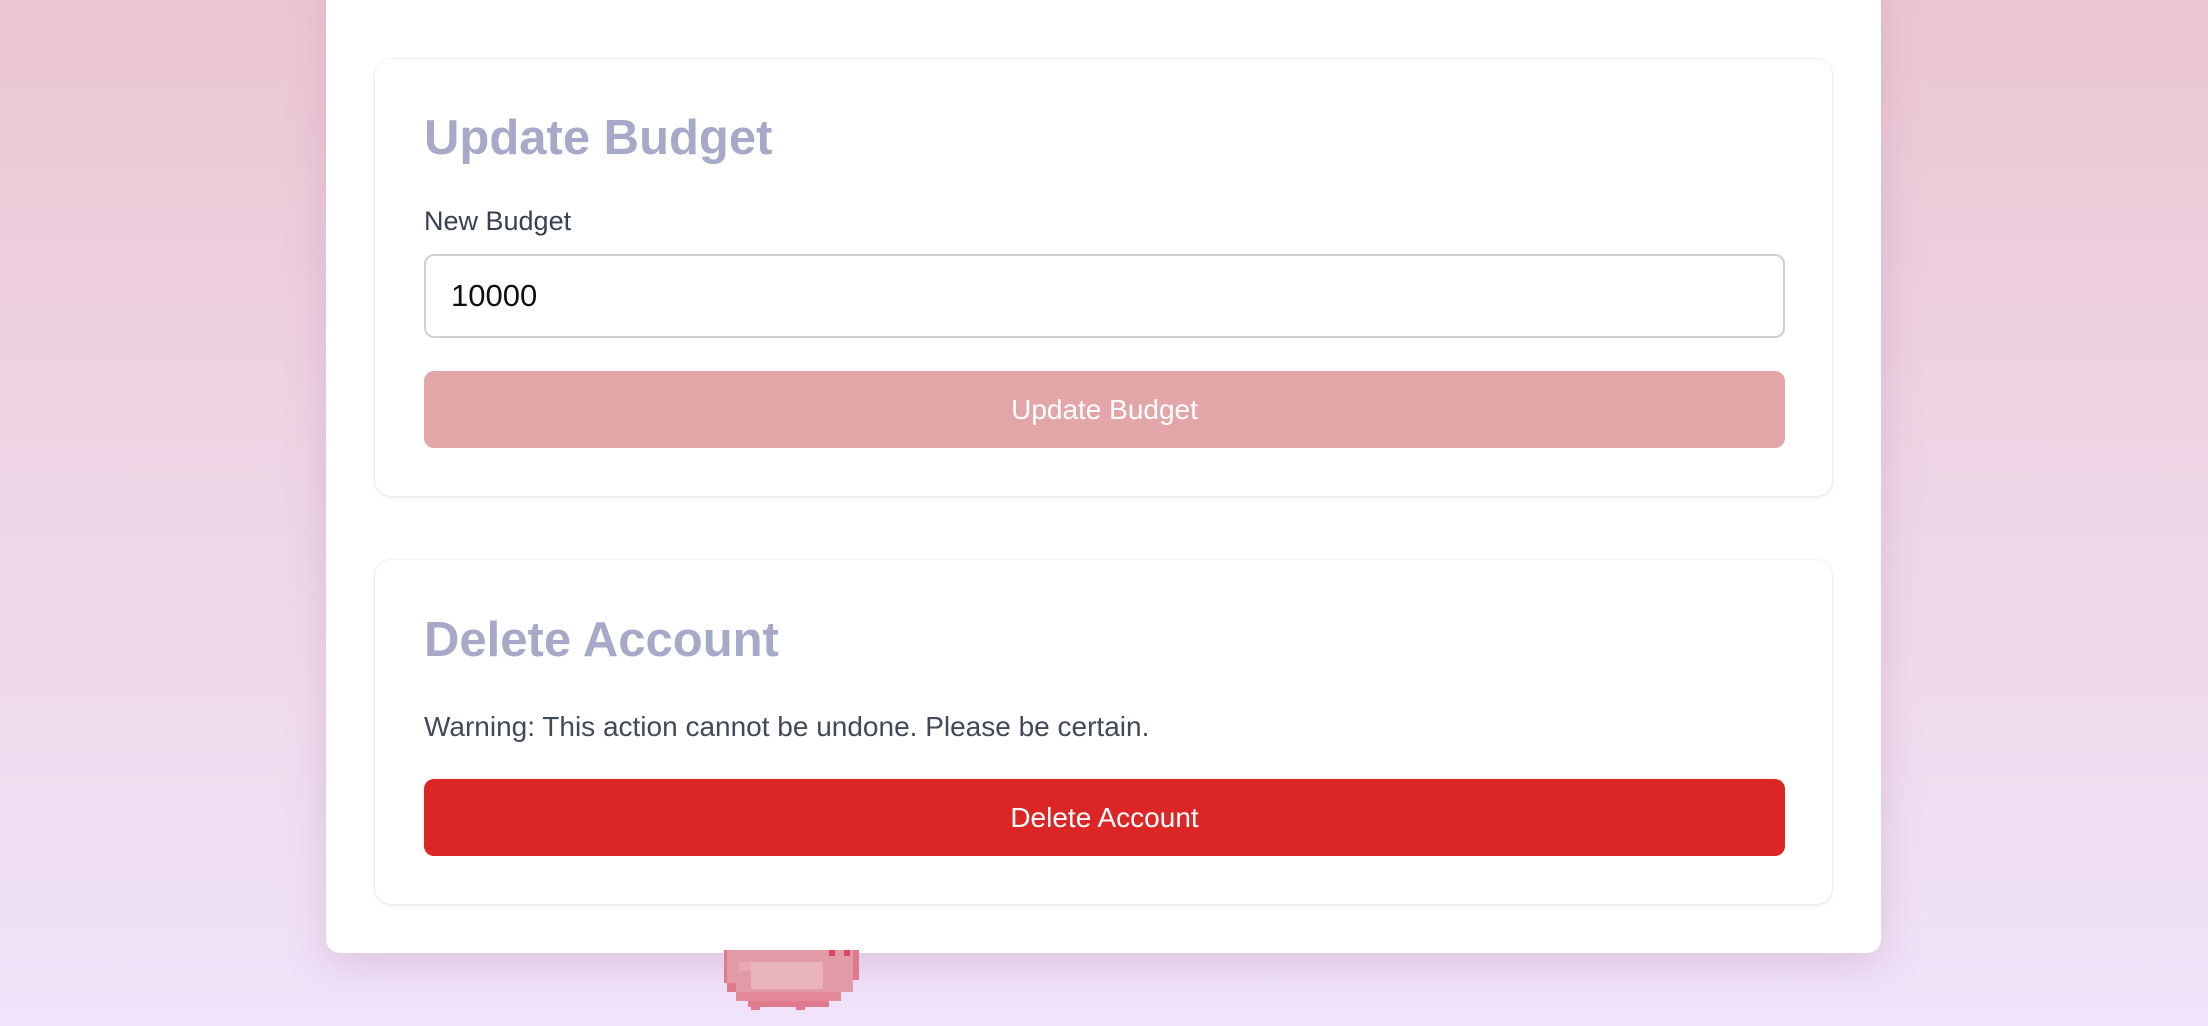 Image resolution: width=2208 pixels, height=1026 pixels. I want to click on new-budget-input, so click(1104, 296).